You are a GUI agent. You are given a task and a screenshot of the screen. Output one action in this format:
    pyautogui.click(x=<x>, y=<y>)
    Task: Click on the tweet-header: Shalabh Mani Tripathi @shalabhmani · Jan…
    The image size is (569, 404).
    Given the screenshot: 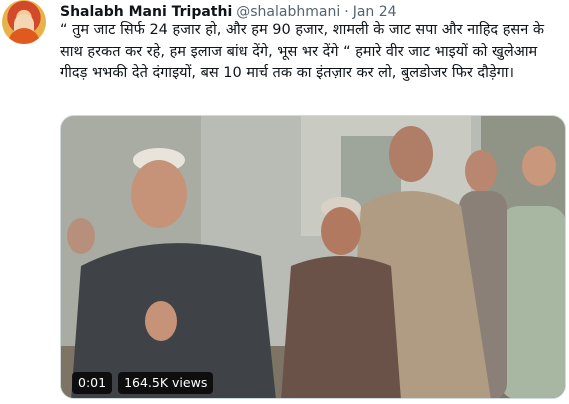 What is the action you would take?
    pyautogui.click(x=228, y=12)
    